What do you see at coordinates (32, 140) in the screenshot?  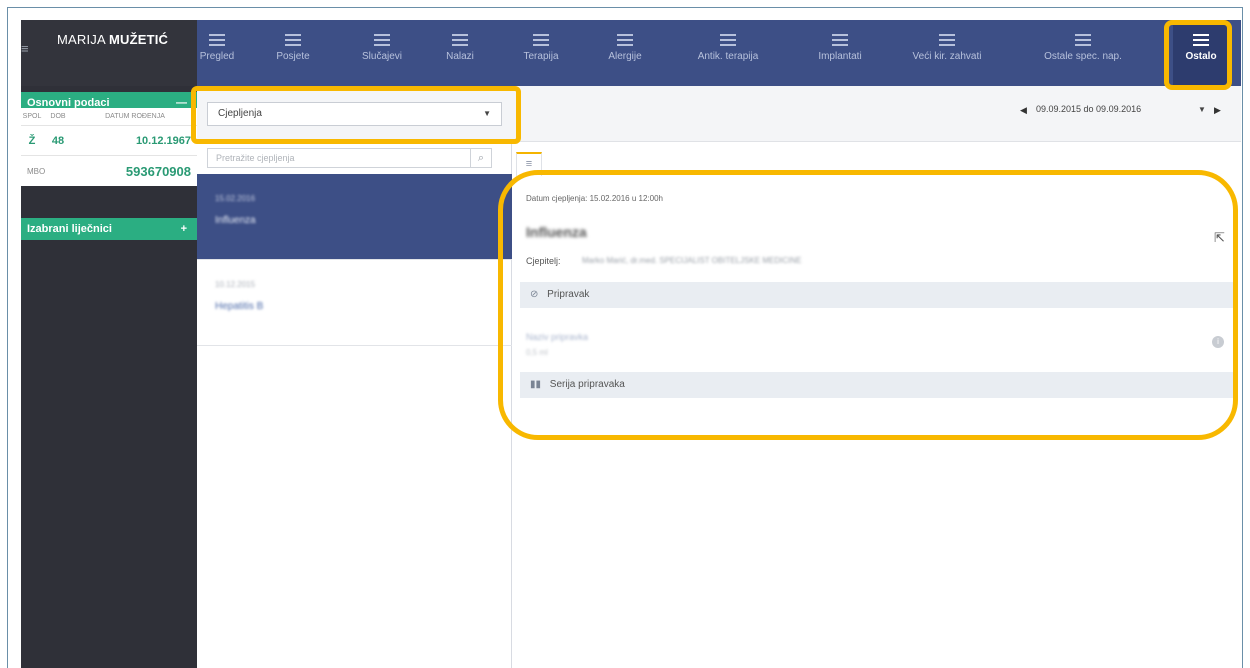 I see `sex-value: Ž` at bounding box center [32, 140].